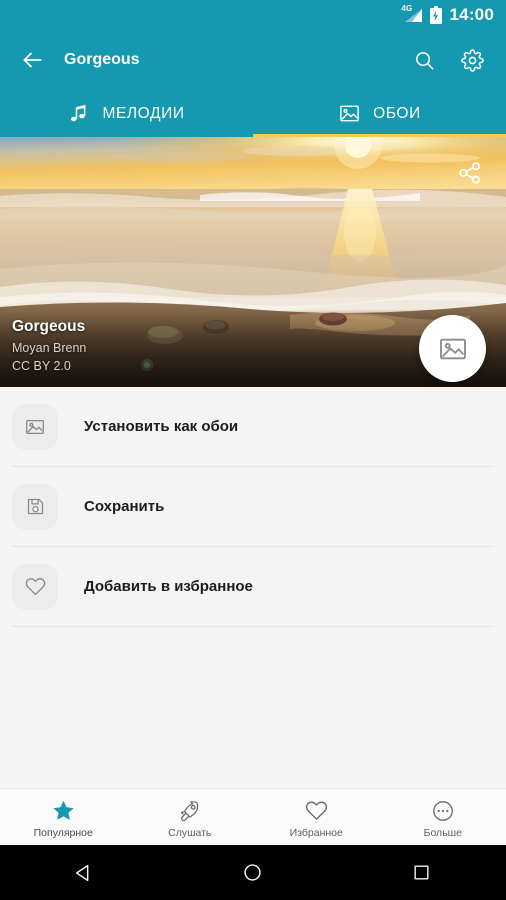 The image size is (506, 900). Describe the element at coordinates (124, 506) in the screenshot. I see `action-label: Сохранить` at that location.